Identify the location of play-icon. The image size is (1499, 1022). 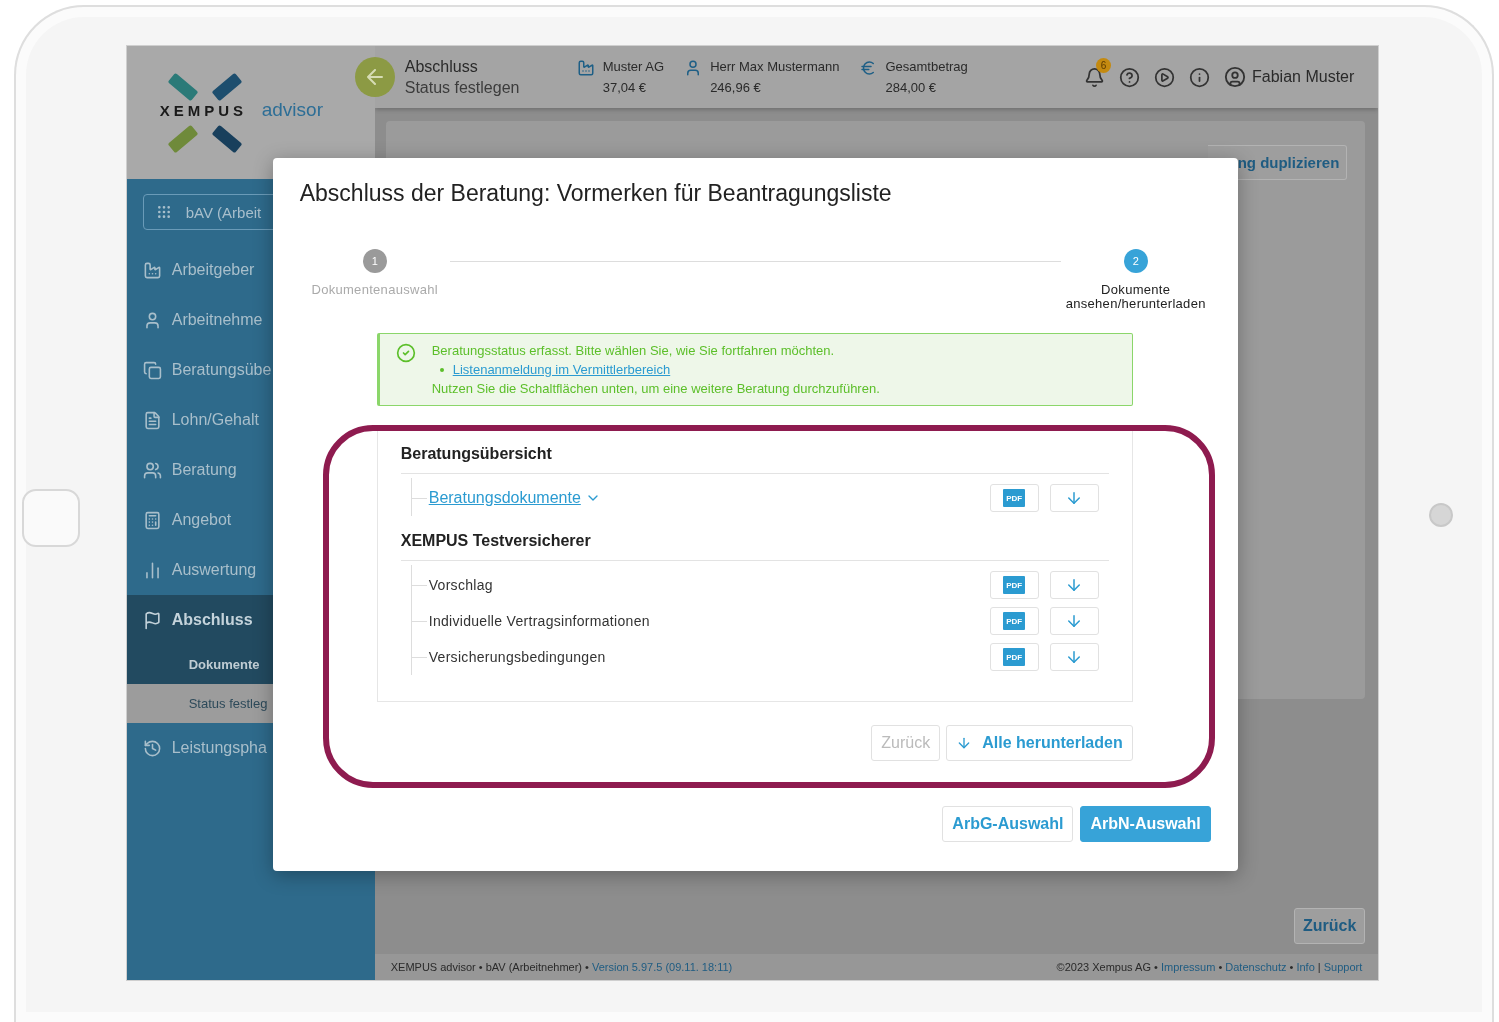
(1165, 77).